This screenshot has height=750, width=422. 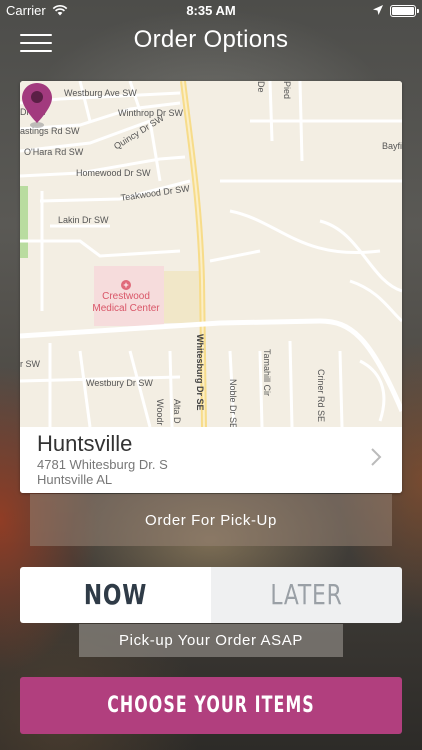 What do you see at coordinates (151, 113) in the screenshot?
I see `map-street-label: Winthrop Dr SW` at bounding box center [151, 113].